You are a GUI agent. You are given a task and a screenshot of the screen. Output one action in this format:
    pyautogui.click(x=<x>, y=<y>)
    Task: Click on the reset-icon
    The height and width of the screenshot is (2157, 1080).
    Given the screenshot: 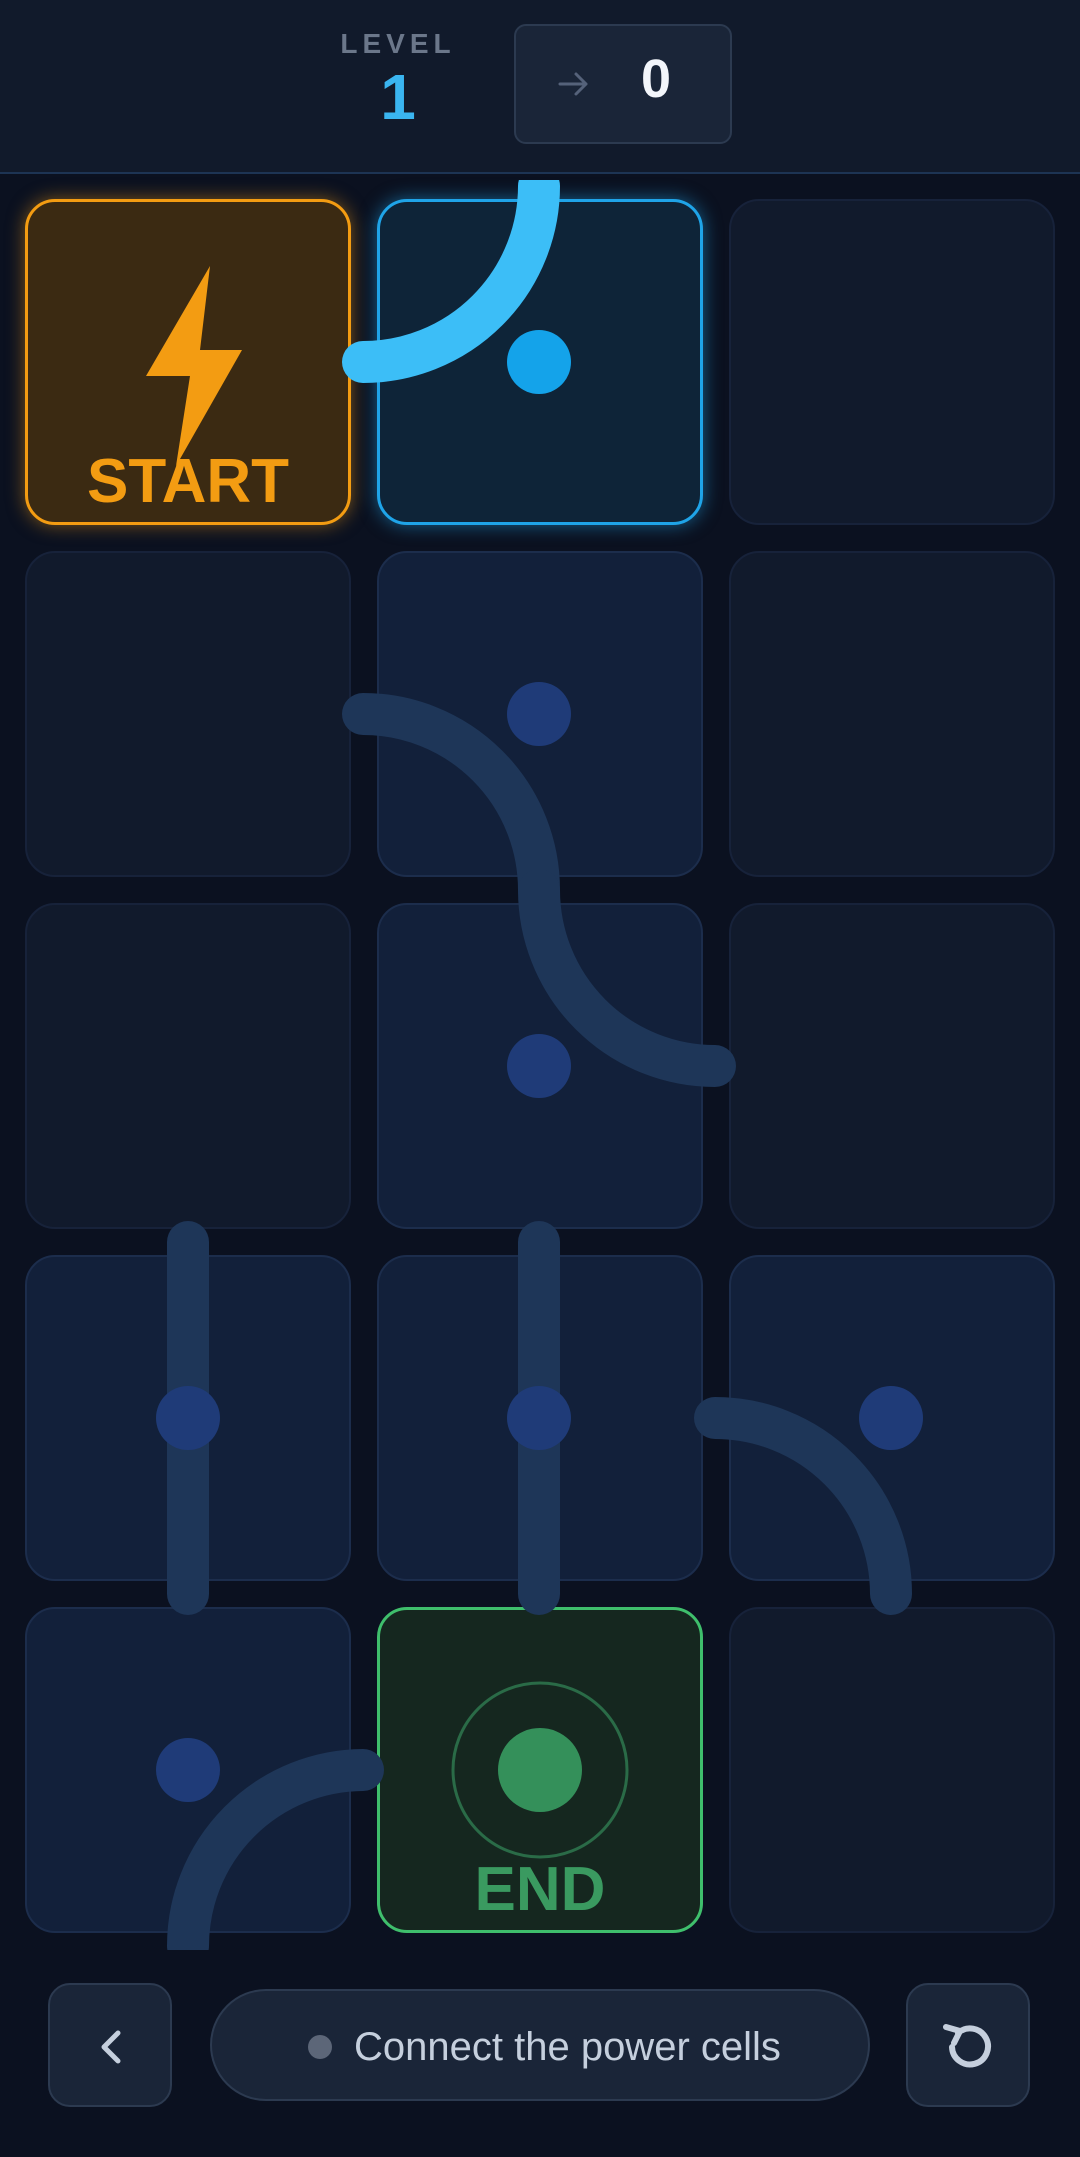 What is the action you would take?
    pyautogui.click(x=967, y=2046)
    